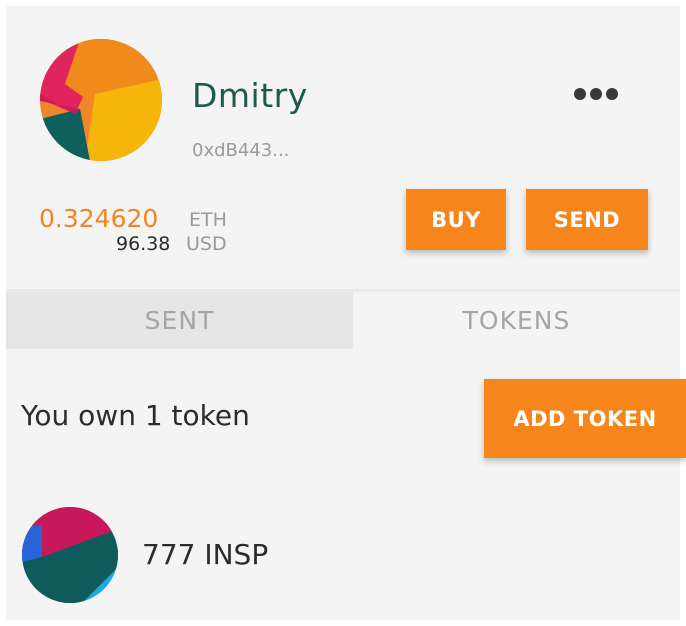  I want to click on account-name: Dmitry, so click(250, 95).